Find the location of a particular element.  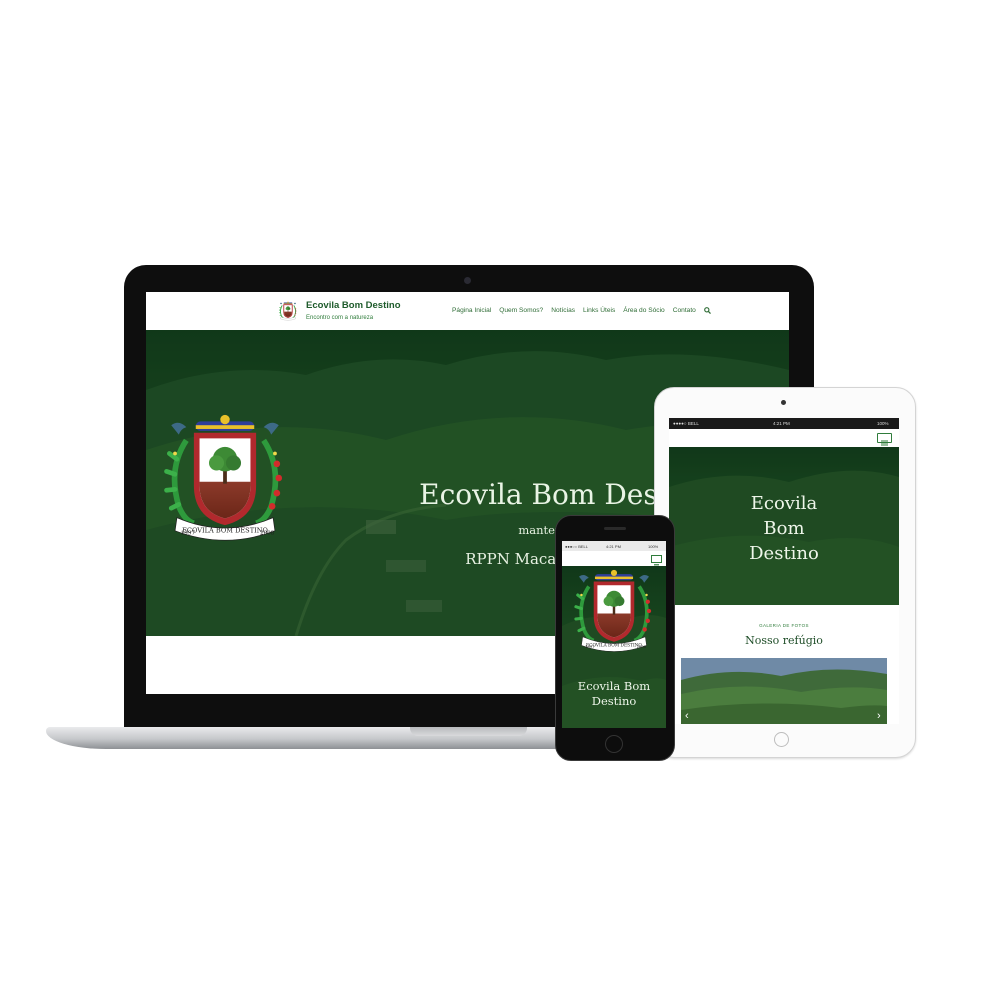

phone-status-carrier: ●●●○○ BELL is located at coordinates (576, 546).